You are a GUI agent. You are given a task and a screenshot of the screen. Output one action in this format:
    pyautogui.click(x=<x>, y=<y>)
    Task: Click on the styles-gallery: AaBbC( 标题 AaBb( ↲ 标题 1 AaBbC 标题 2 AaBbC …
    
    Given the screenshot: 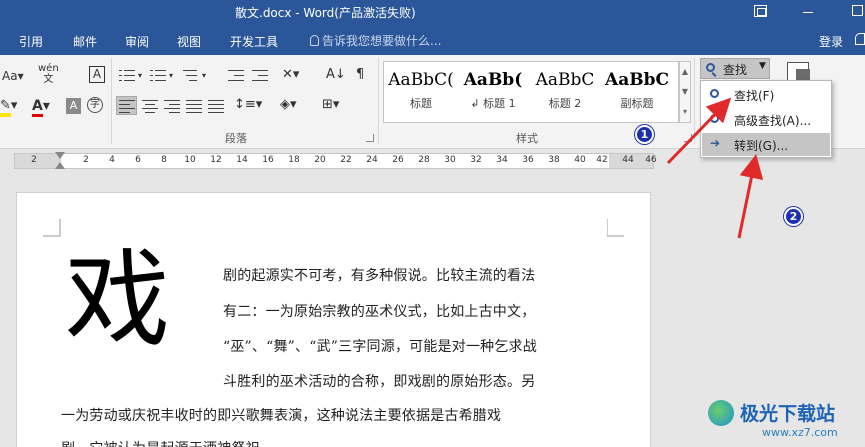 What is the action you would take?
    pyautogui.click(x=531, y=92)
    